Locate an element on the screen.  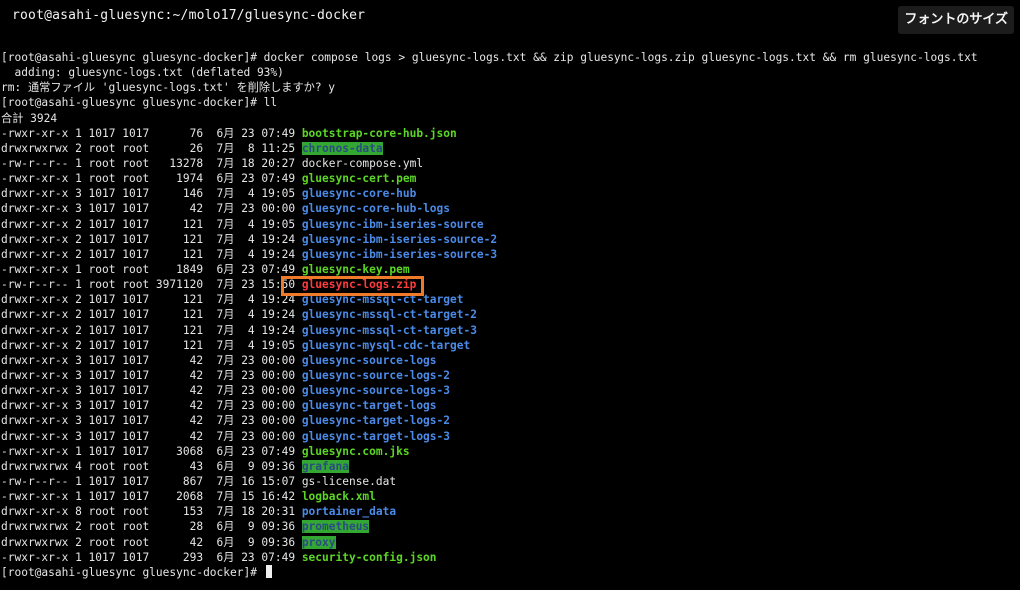
shell-prompt: [root@asahi-gluesync gluesync-docker]# is located at coordinates (132, 572).